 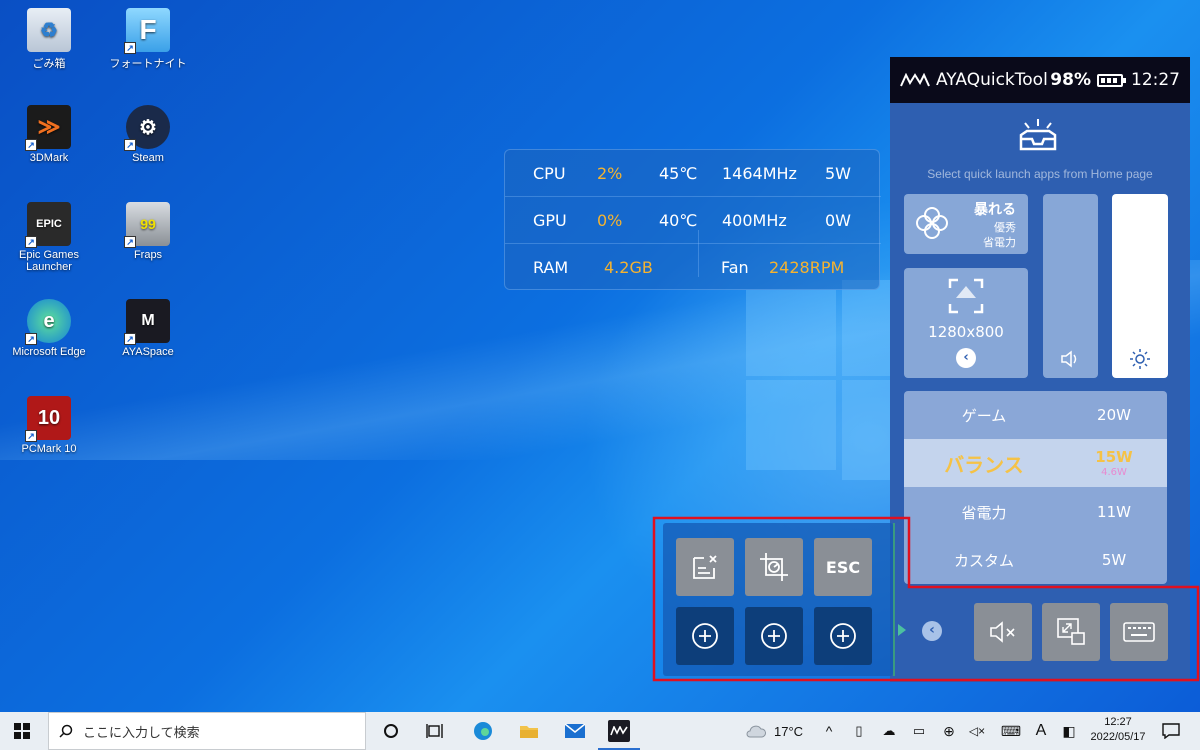 I want to click on keyboard-icon, so click(x=1139, y=632).